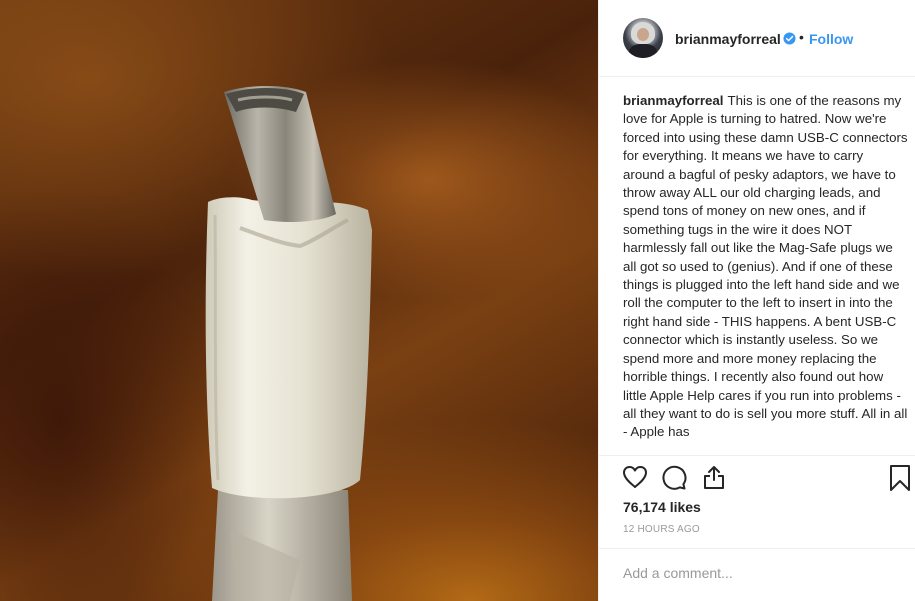 The image size is (915, 601). I want to click on verified-badge-icon, so click(789, 38).